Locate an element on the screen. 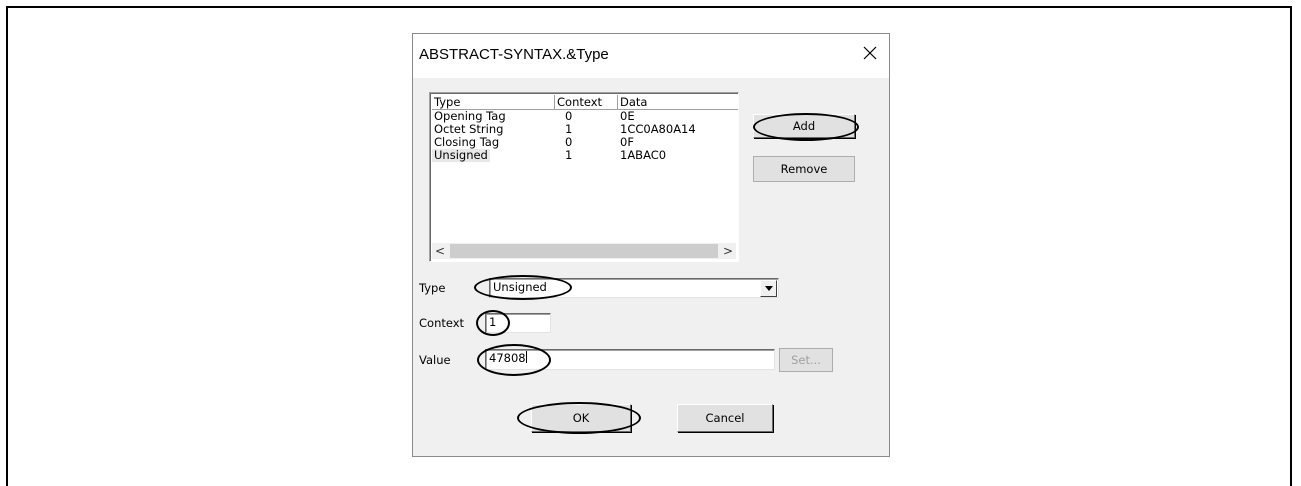 Image resolution: width=1301 pixels, height=486 pixels. close-icon is located at coordinates (870, 53).